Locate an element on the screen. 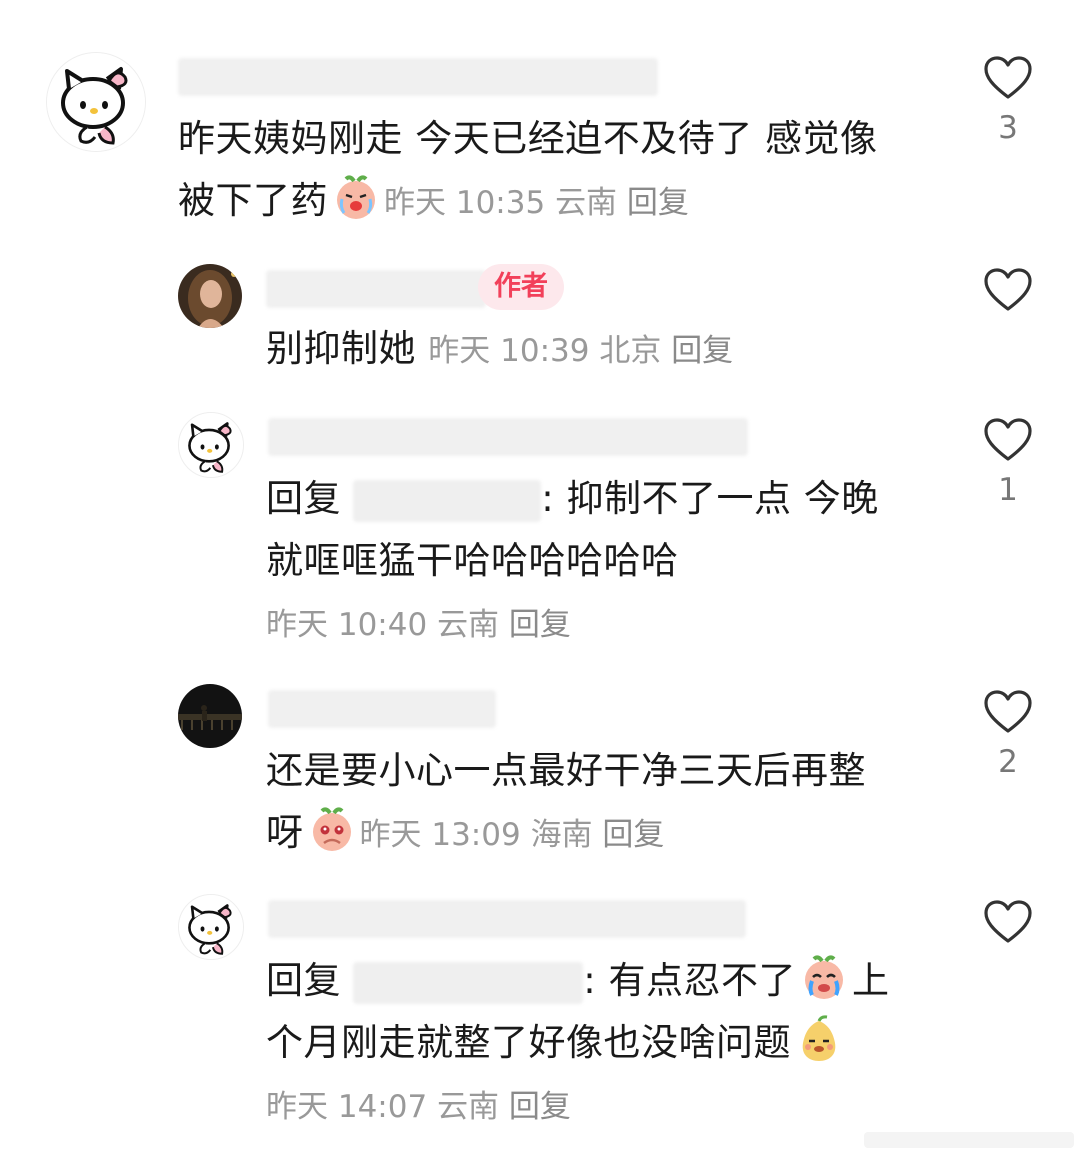 The image size is (1080, 1158). user-avatar-dark is located at coordinates (210, 716).